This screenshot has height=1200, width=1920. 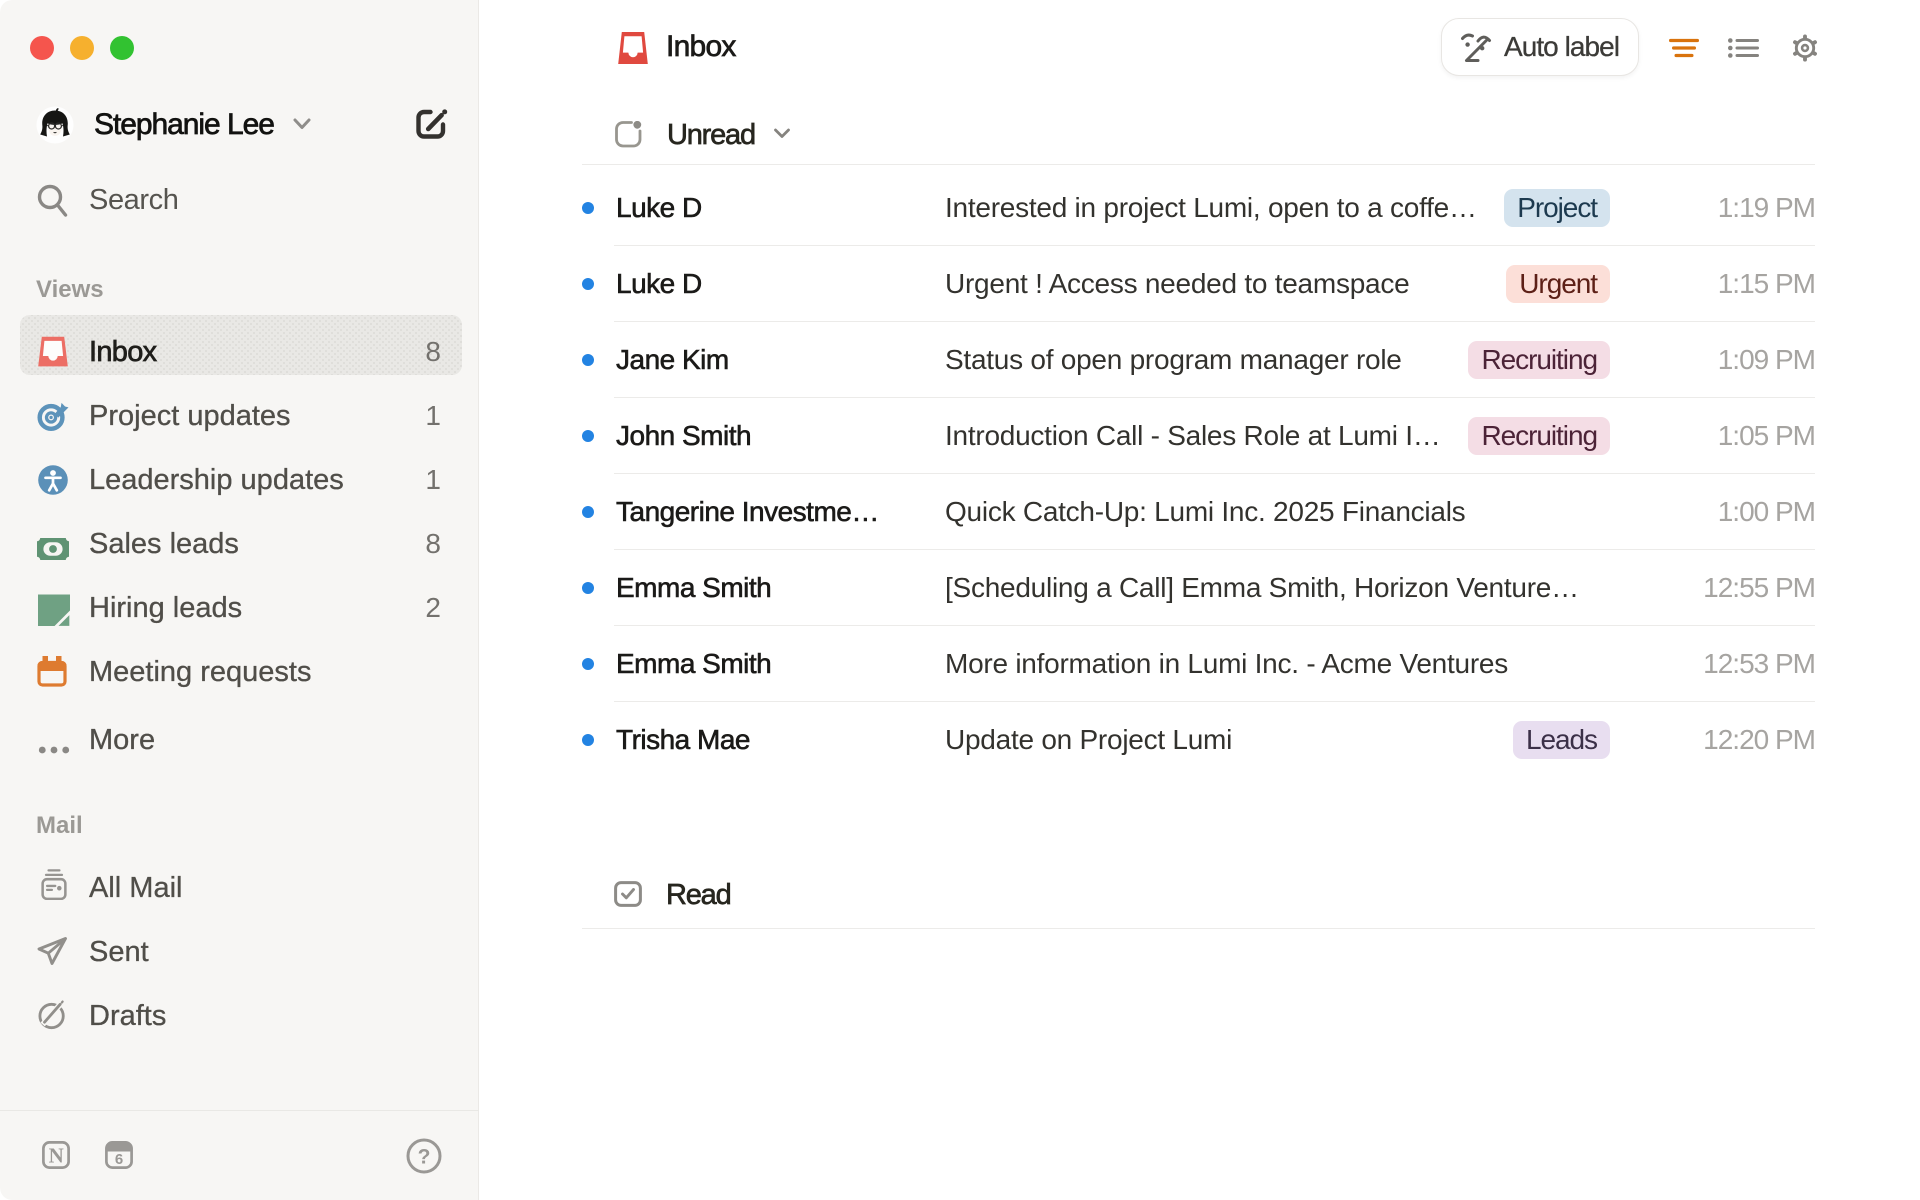 I want to click on svg-text: N, so click(x=56, y=1155).